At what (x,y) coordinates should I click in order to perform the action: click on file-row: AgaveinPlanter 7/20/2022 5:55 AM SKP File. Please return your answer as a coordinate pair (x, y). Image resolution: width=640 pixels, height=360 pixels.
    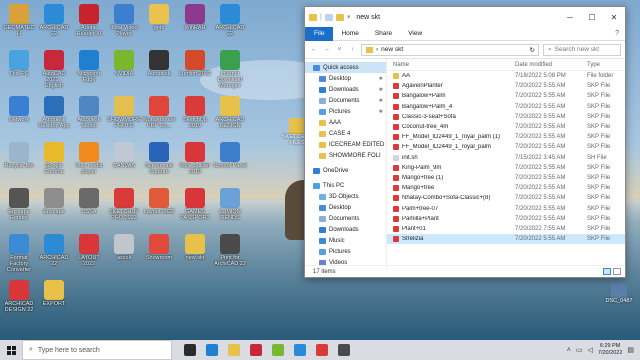
    Looking at the image, I should click on (506, 86).